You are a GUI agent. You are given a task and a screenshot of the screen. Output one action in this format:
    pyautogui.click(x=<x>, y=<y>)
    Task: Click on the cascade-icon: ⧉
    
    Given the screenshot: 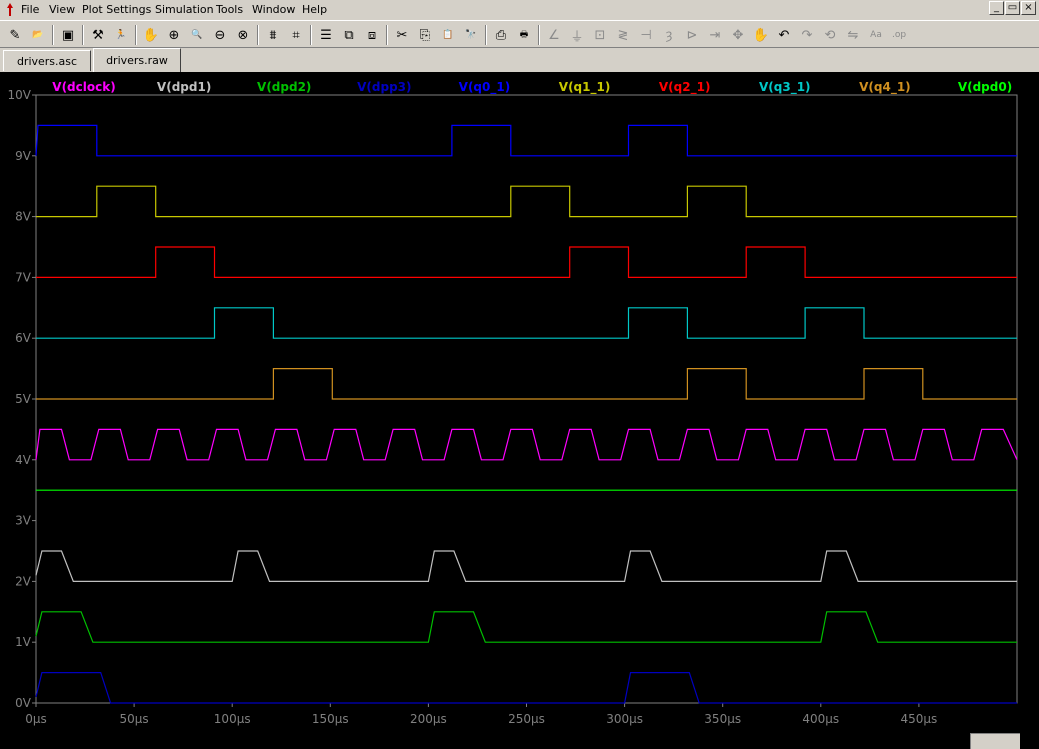 What is the action you would take?
    pyautogui.click(x=349, y=35)
    